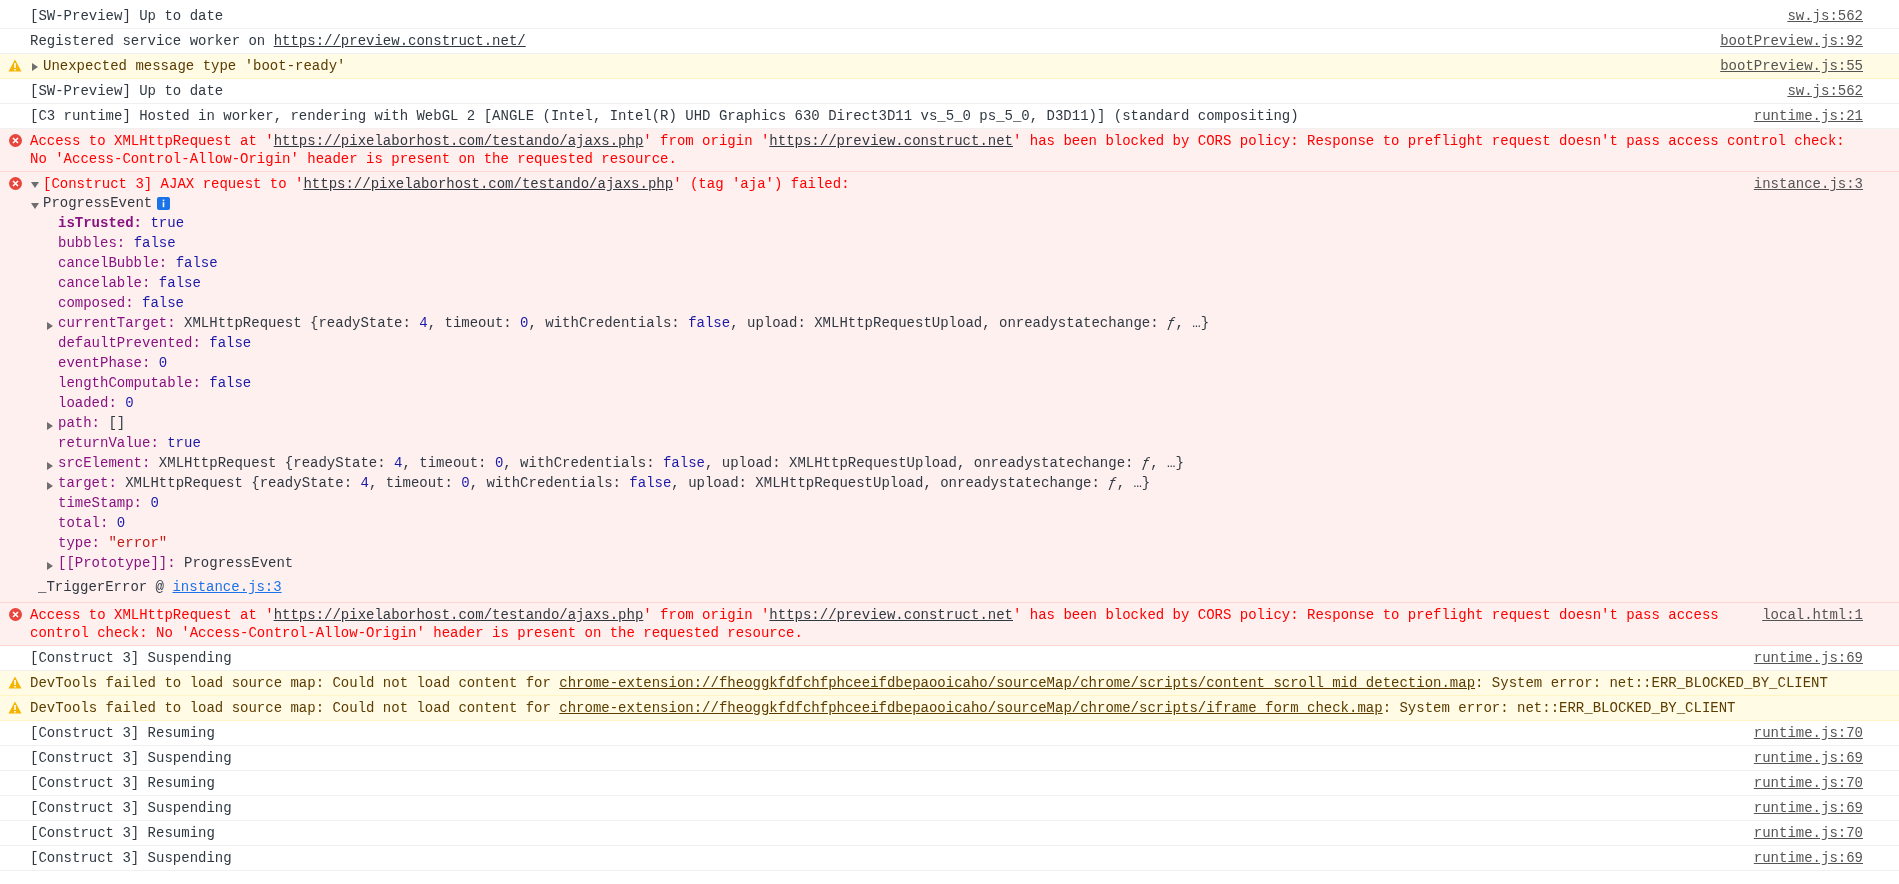 The height and width of the screenshot is (884, 1899). What do you see at coordinates (1808, 184) in the screenshot?
I see `source-link: instance.js:3` at bounding box center [1808, 184].